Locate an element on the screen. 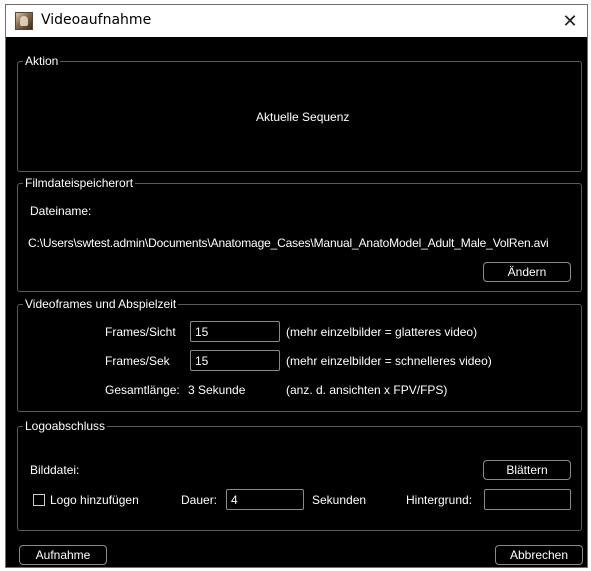  video-frames-legend: Videoframes und Abspielzeit is located at coordinates (101, 304).